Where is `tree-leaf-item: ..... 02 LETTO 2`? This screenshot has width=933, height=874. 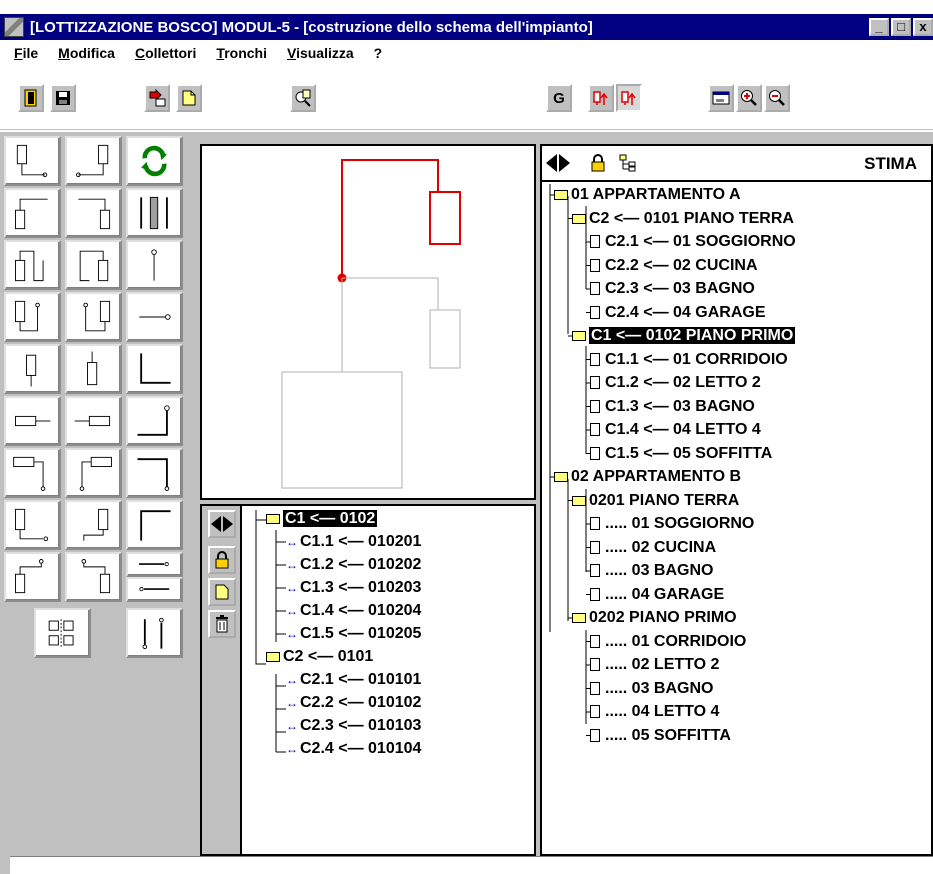
tree-leaf-item: ..... 02 LETTO 2 is located at coordinates (654, 665).